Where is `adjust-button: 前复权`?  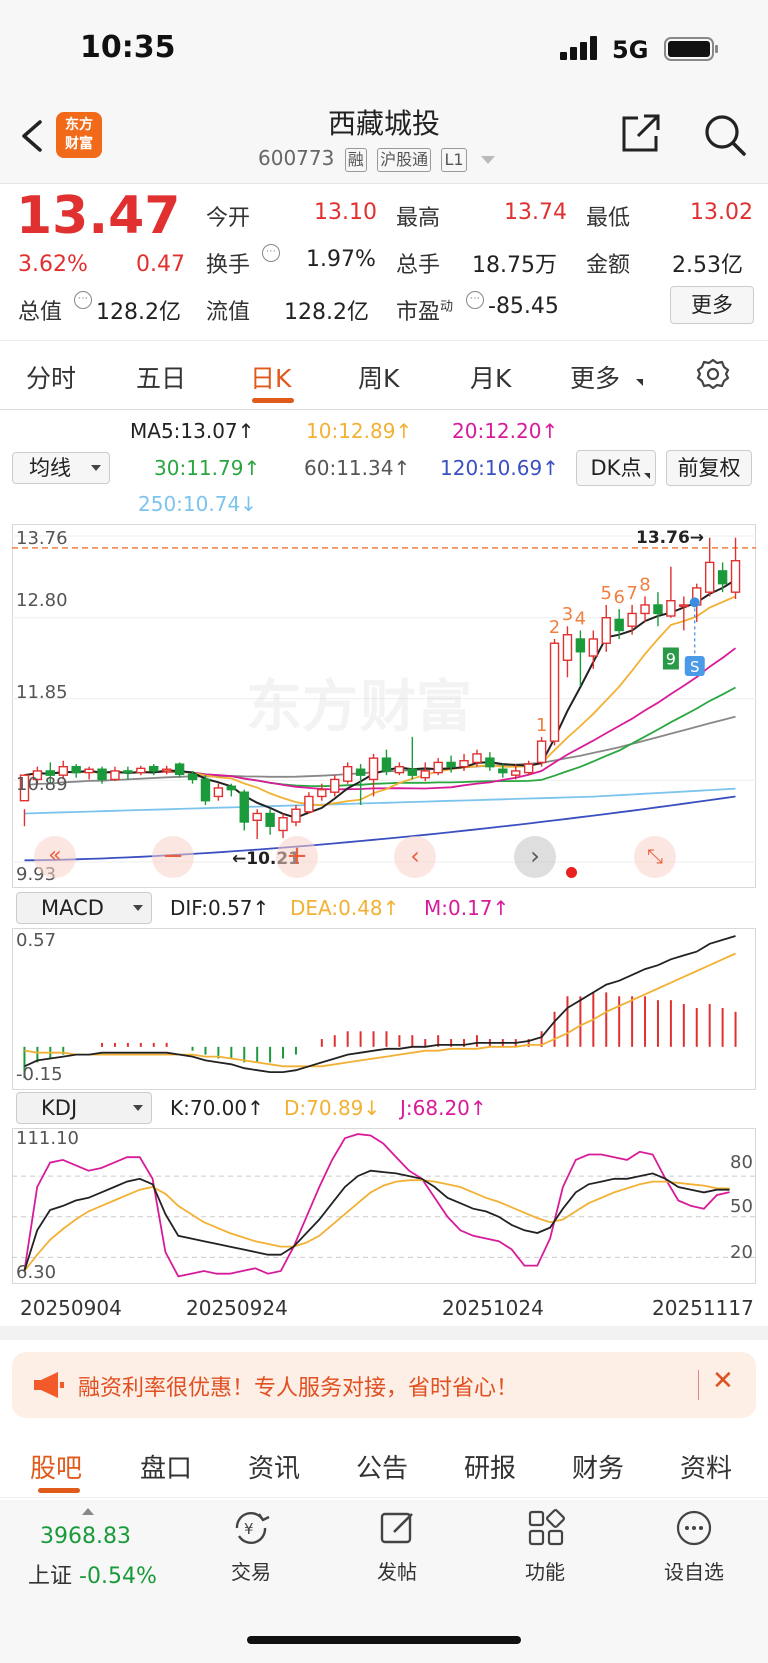 adjust-button: 前复权 is located at coordinates (709, 468).